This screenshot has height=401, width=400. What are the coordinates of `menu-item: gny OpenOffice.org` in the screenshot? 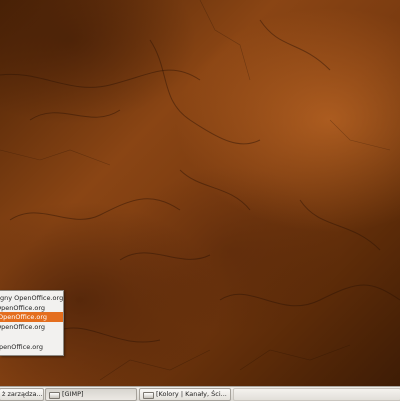 It's located at (31, 298).